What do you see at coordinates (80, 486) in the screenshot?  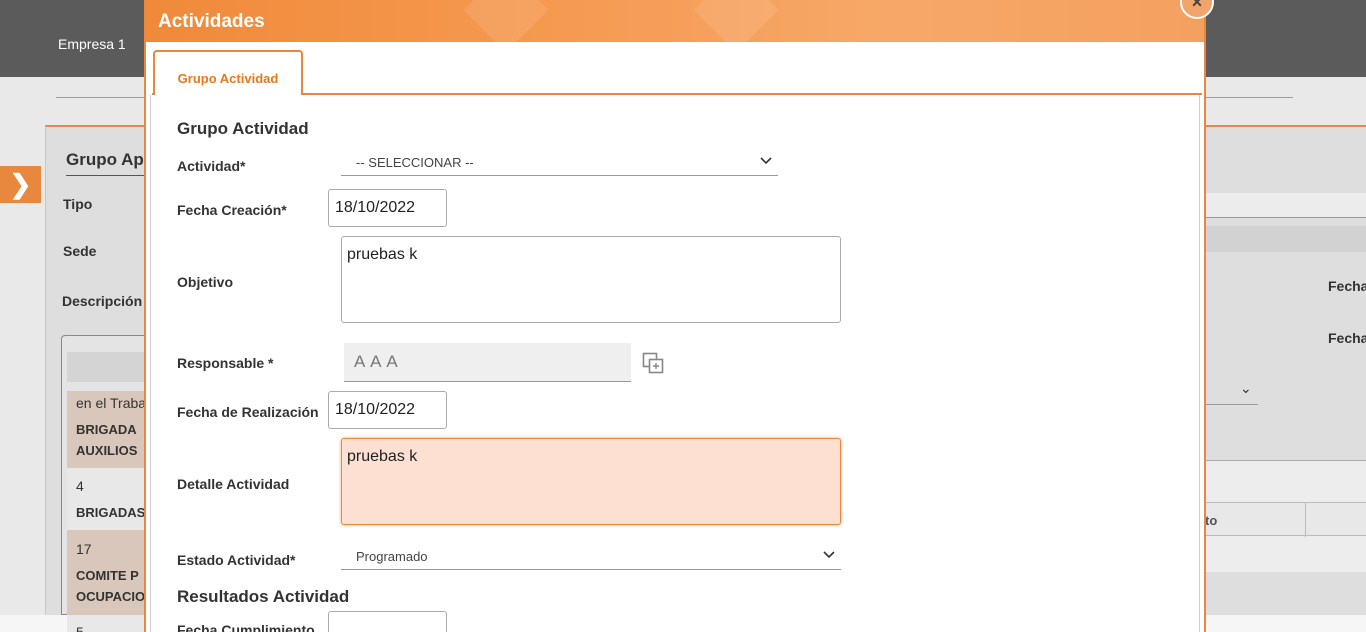 I see `row-line: 4` at bounding box center [80, 486].